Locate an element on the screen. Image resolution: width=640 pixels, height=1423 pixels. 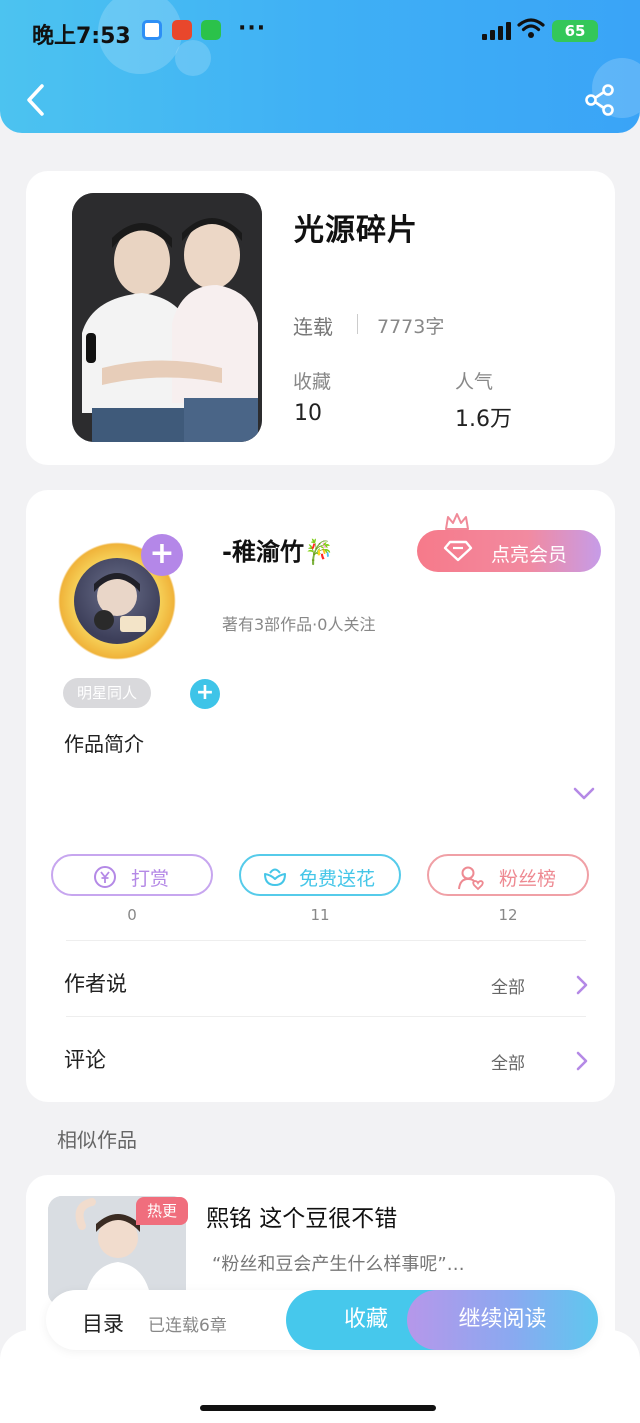
popularity-label: 人气 is located at coordinates (474, 382).